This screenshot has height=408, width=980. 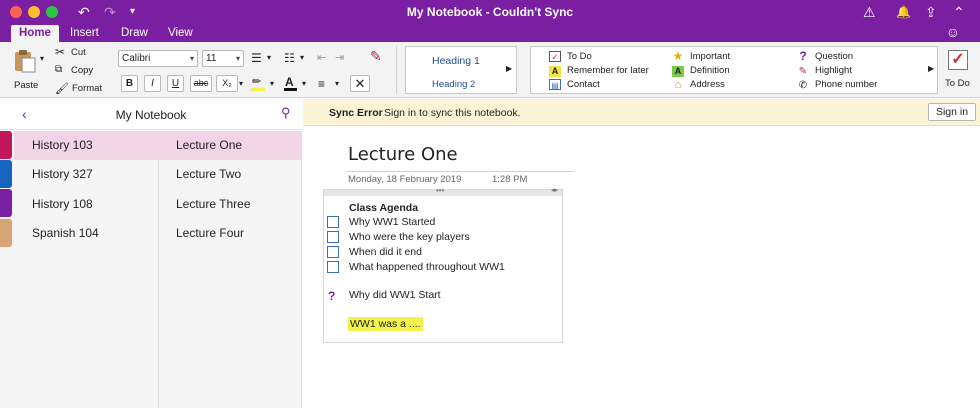 I want to click on strikethrough-button: abc, so click(x=201, y=83).